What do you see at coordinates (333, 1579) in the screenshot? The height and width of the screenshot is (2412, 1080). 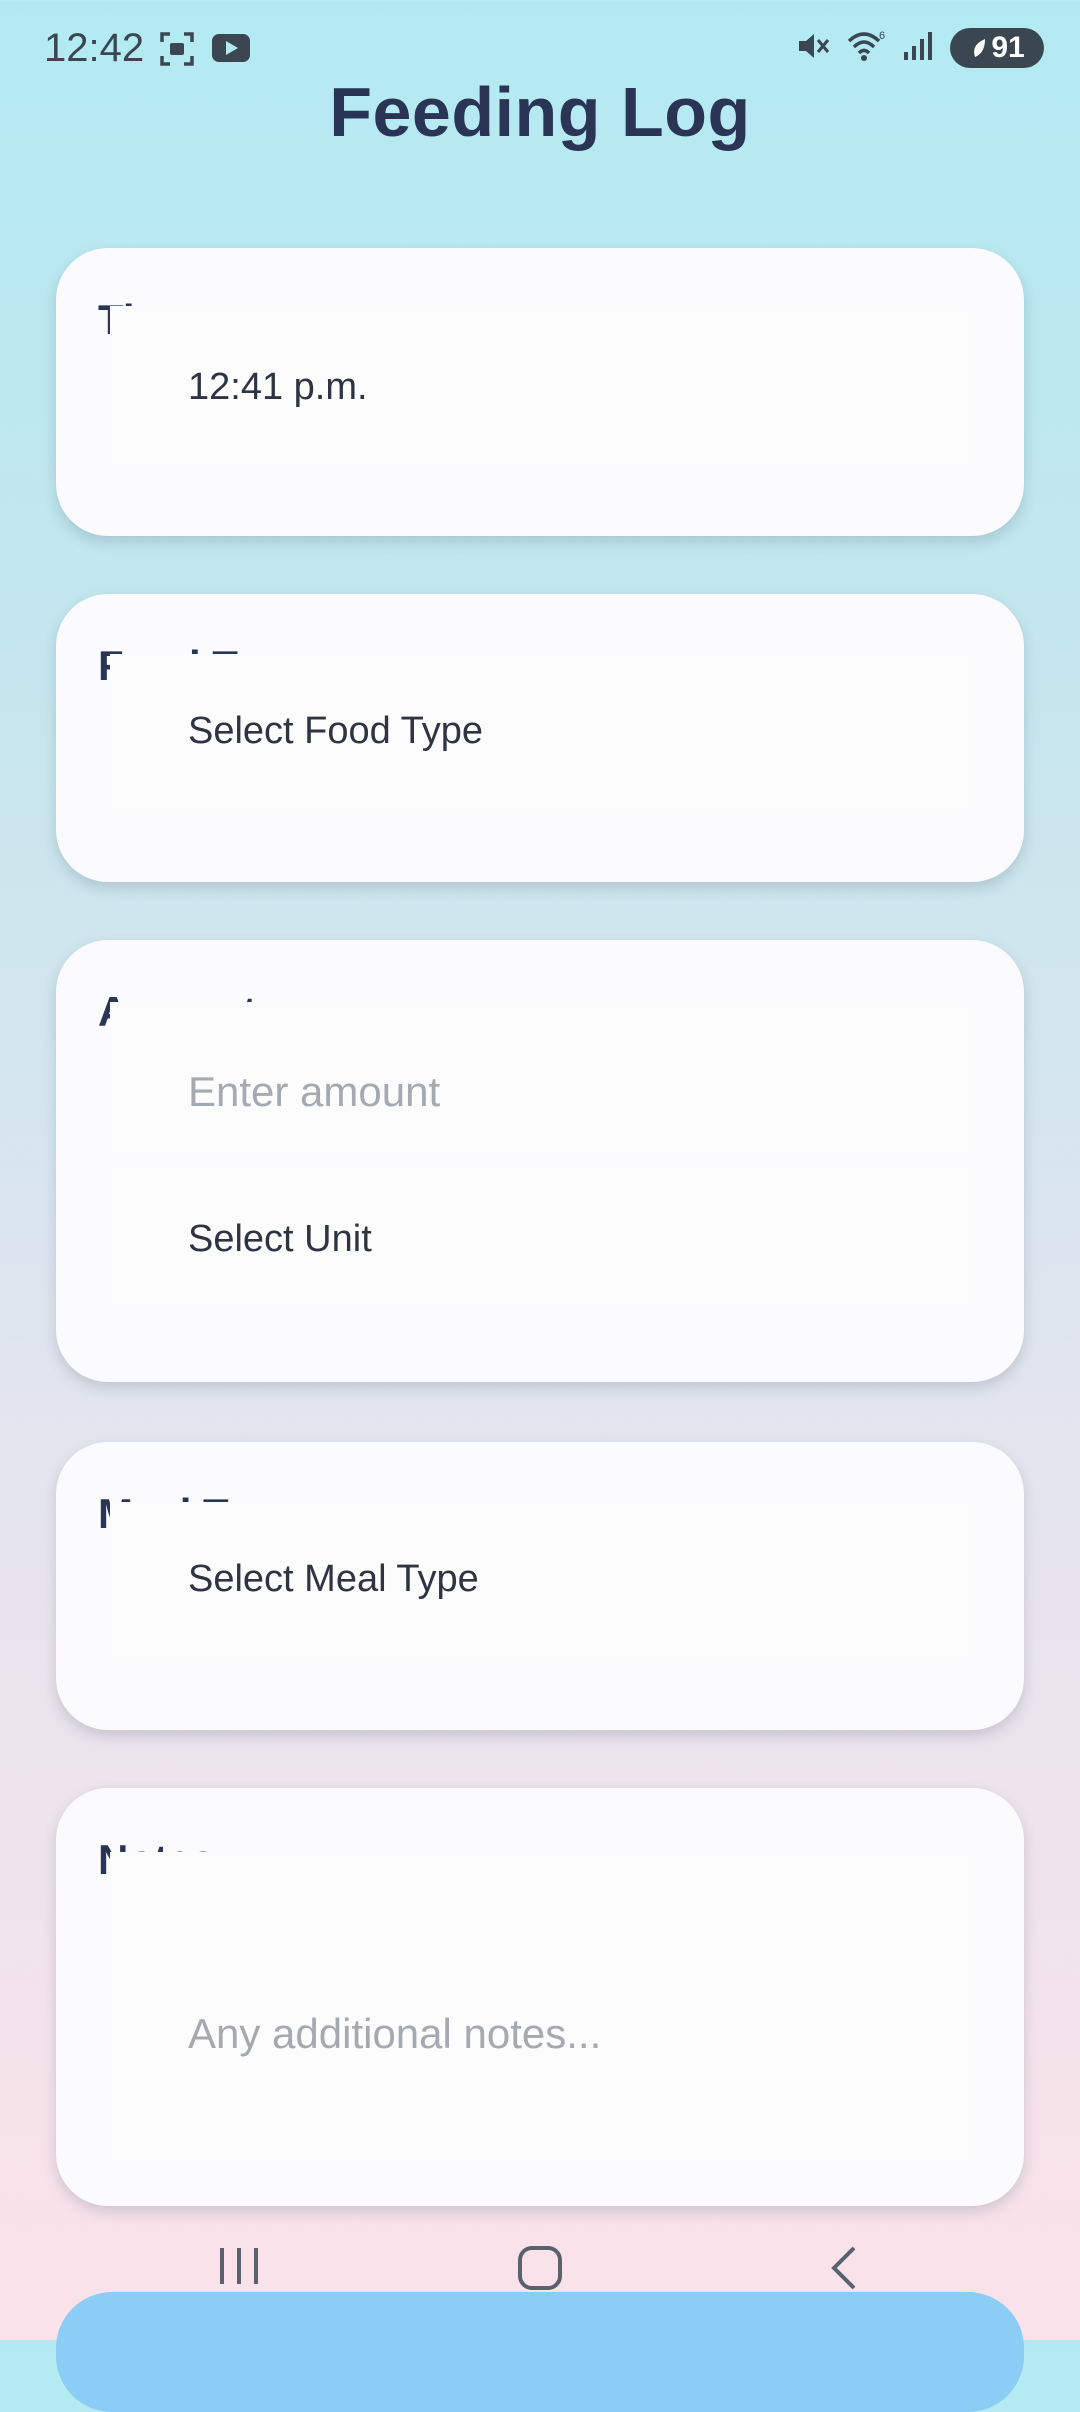 I see `meal-type-value: Select Meal Type` at bounding box center [333, 1579].